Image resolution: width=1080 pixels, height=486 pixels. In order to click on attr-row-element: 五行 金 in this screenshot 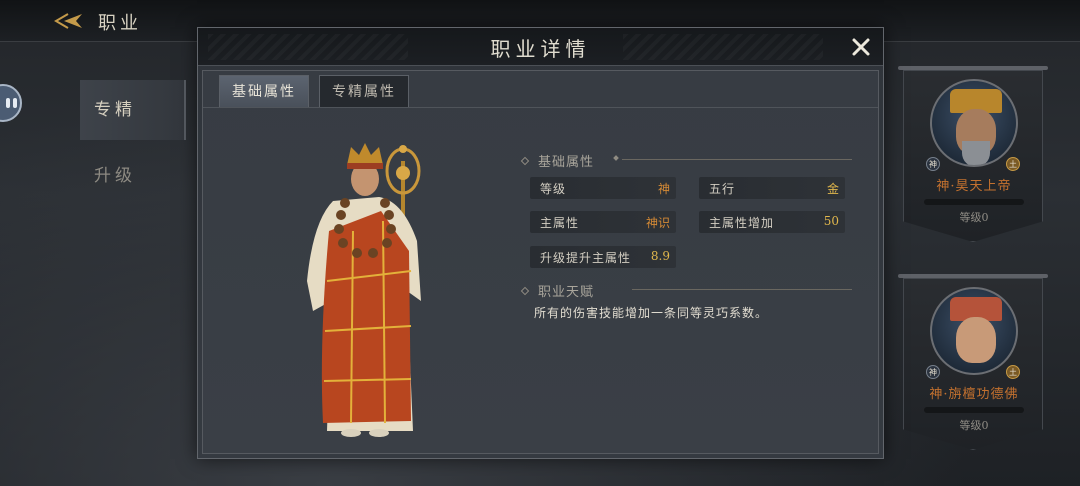, I will do `click(772, 188)`.